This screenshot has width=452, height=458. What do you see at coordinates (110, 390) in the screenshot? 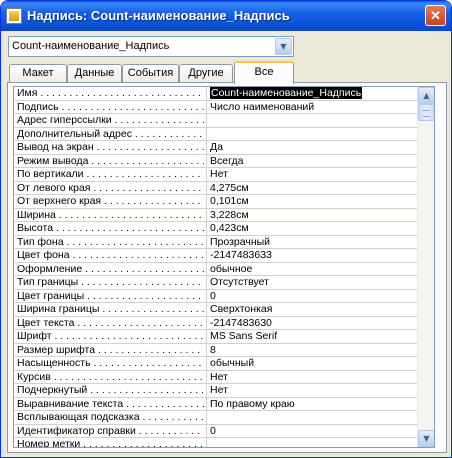
I see `property-label: Подчеркнутый` at bounding box center [110, 390].